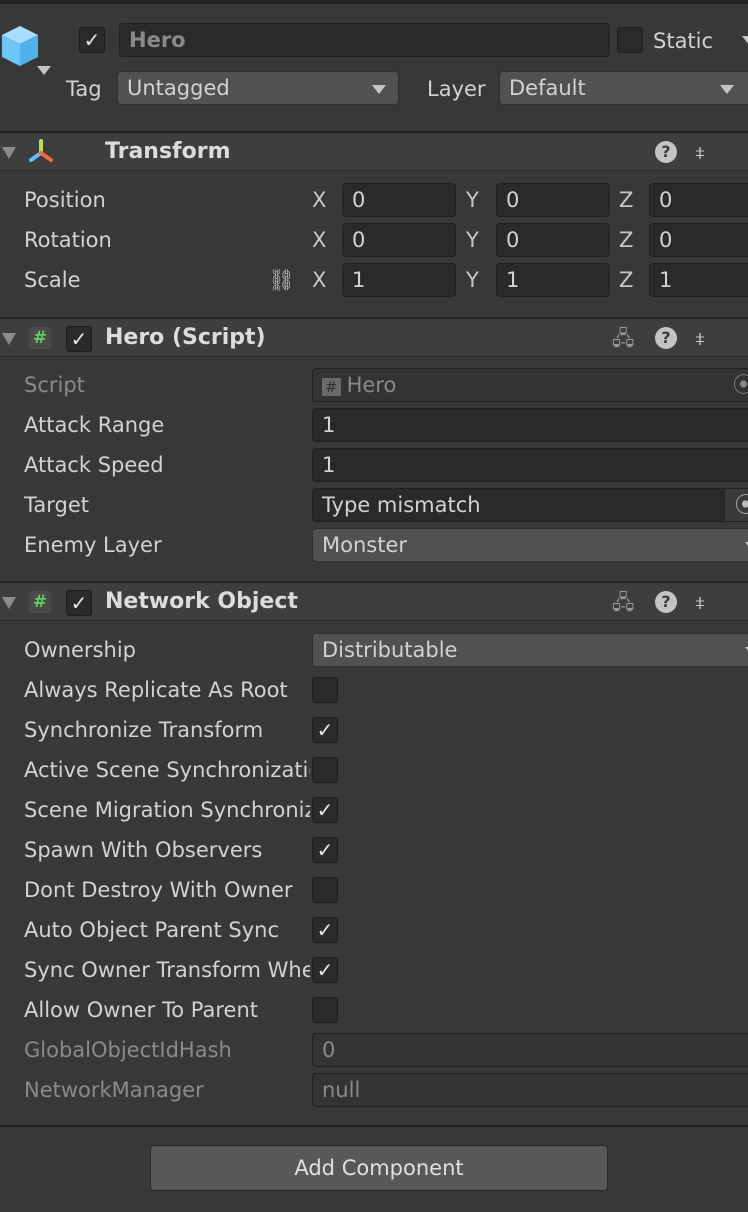 This screenshot has height=1212, width=748. I want to click on static-dropdown-icon, so click(745, 40).